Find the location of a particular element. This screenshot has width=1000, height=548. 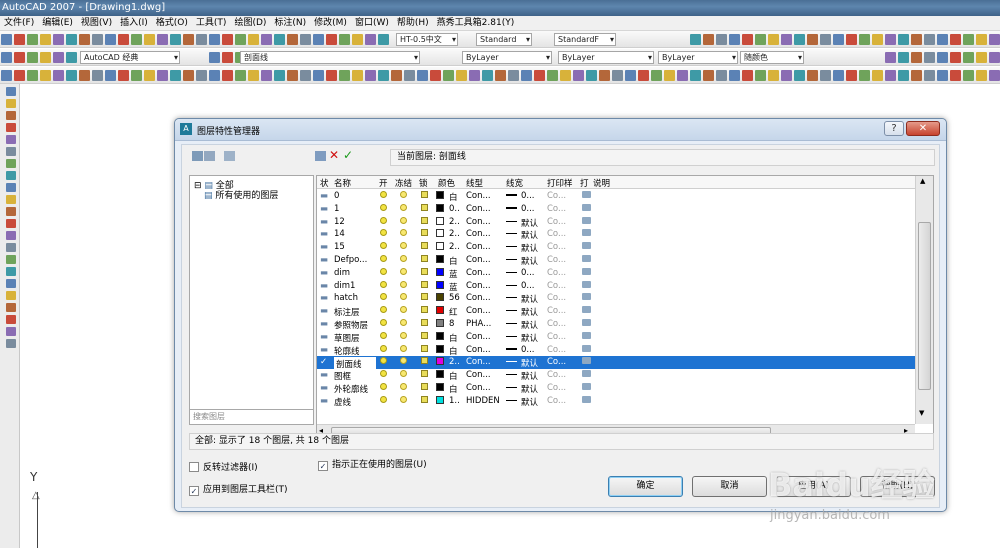

menu-item-10: 帮助(H) is located at coordinates (413, 23).